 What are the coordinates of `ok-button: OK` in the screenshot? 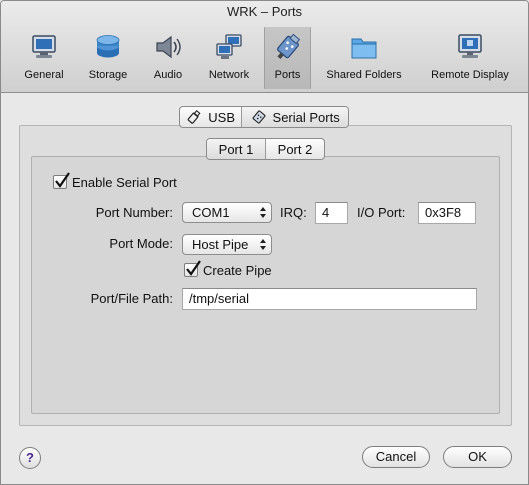 It's located at (477, 457).